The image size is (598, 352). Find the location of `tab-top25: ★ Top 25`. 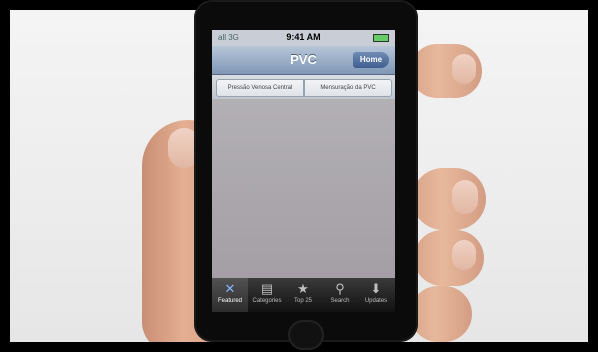

tab-top25: ★ Top 25 is located at coordinates (303, 295).